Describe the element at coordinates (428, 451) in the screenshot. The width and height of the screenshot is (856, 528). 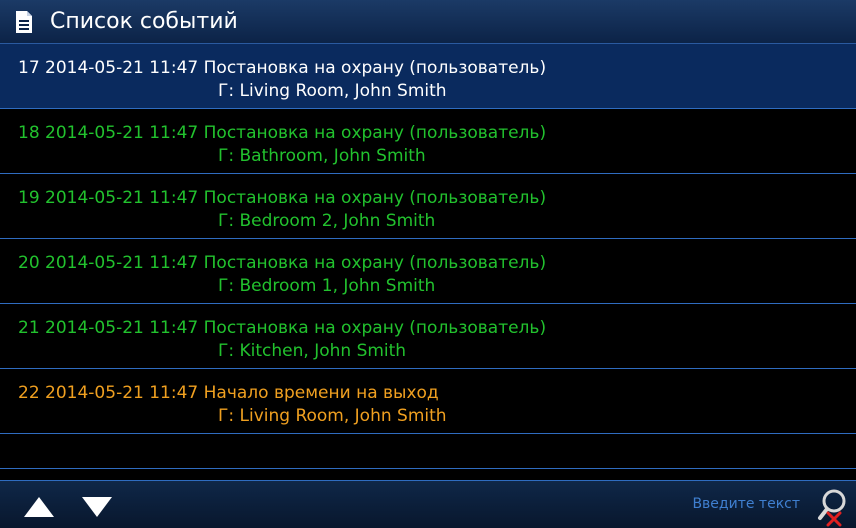
I see `empty-row` at that location.